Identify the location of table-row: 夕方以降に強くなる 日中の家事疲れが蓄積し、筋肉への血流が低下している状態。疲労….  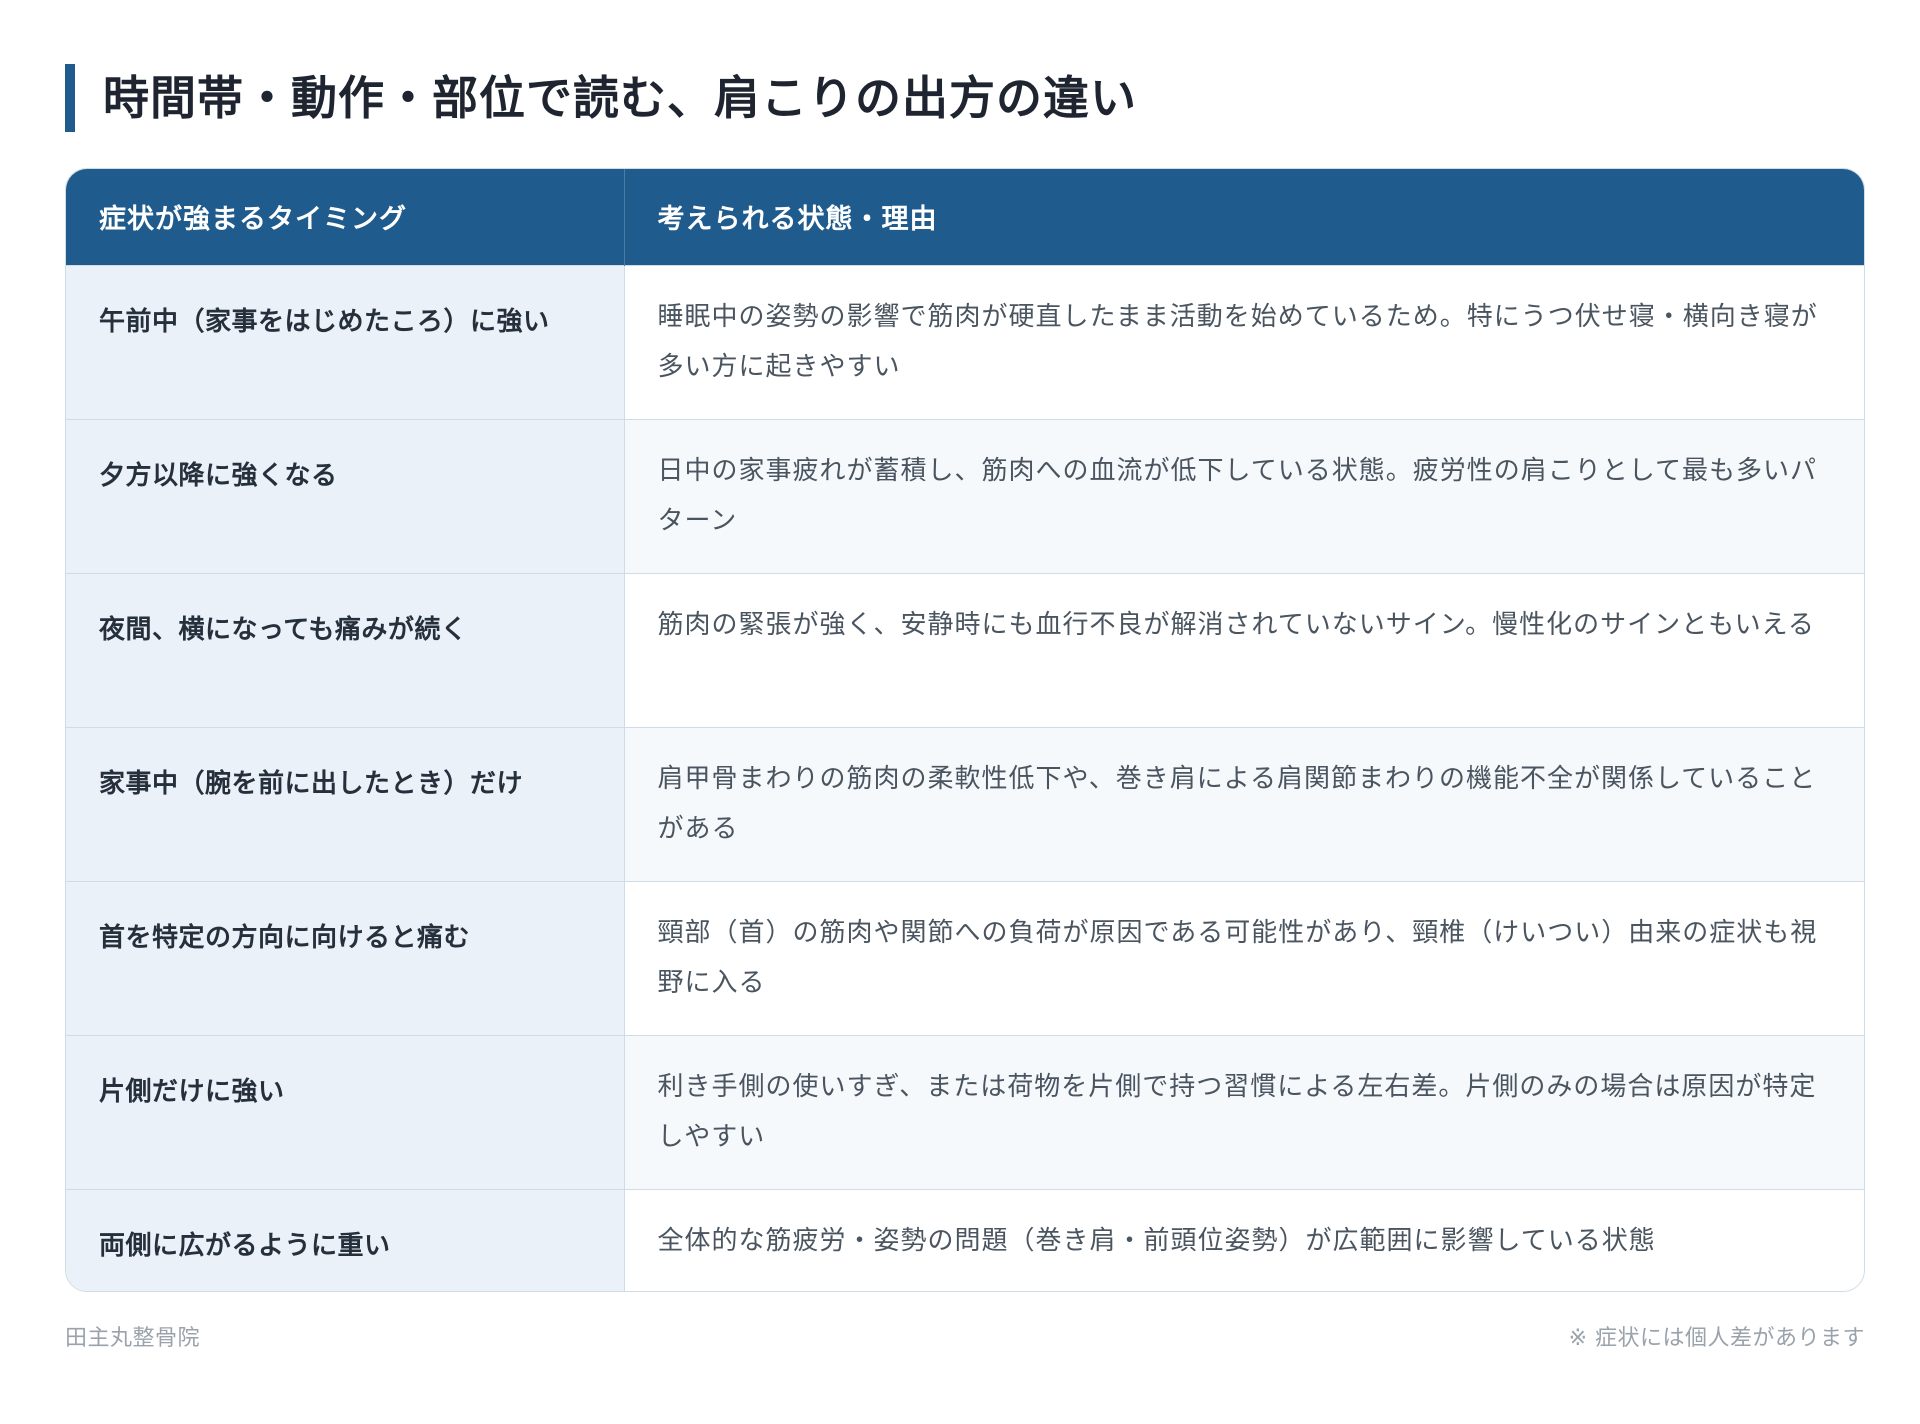
(965, 495).